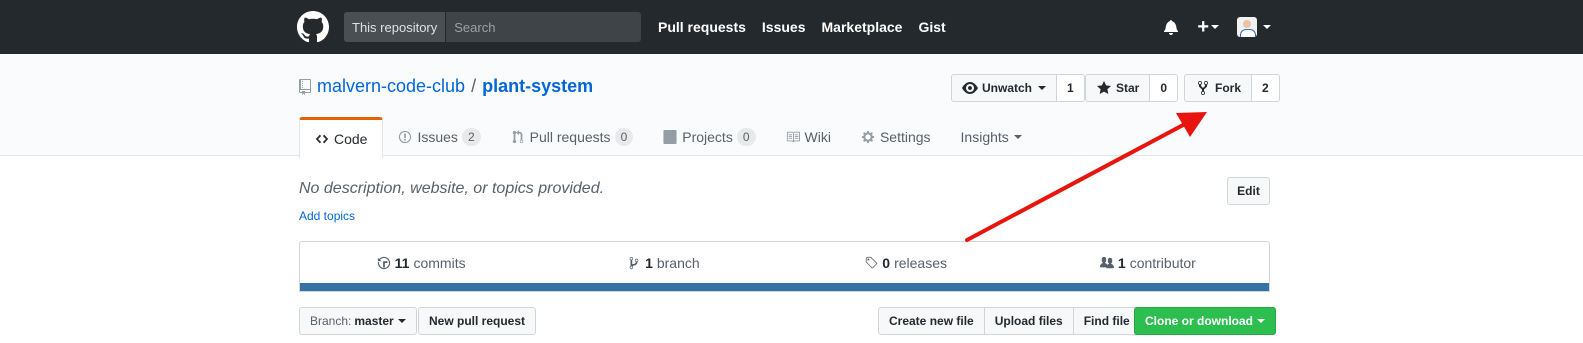 This screenshot has width=1583, height=343. I want to click on branches-link: 1 branch, so click(663, 263).